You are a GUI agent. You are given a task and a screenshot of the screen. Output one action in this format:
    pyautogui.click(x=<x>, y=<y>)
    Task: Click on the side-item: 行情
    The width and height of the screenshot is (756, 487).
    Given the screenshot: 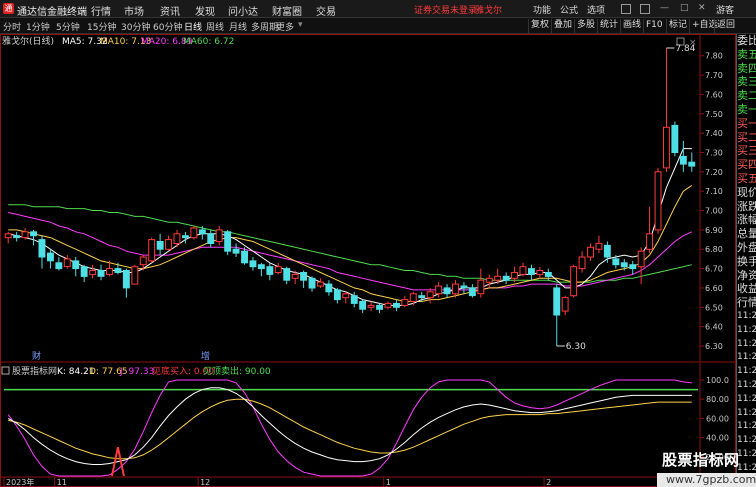 What is the action you would take?
    pyautogui.click(x=746, y=303)
    